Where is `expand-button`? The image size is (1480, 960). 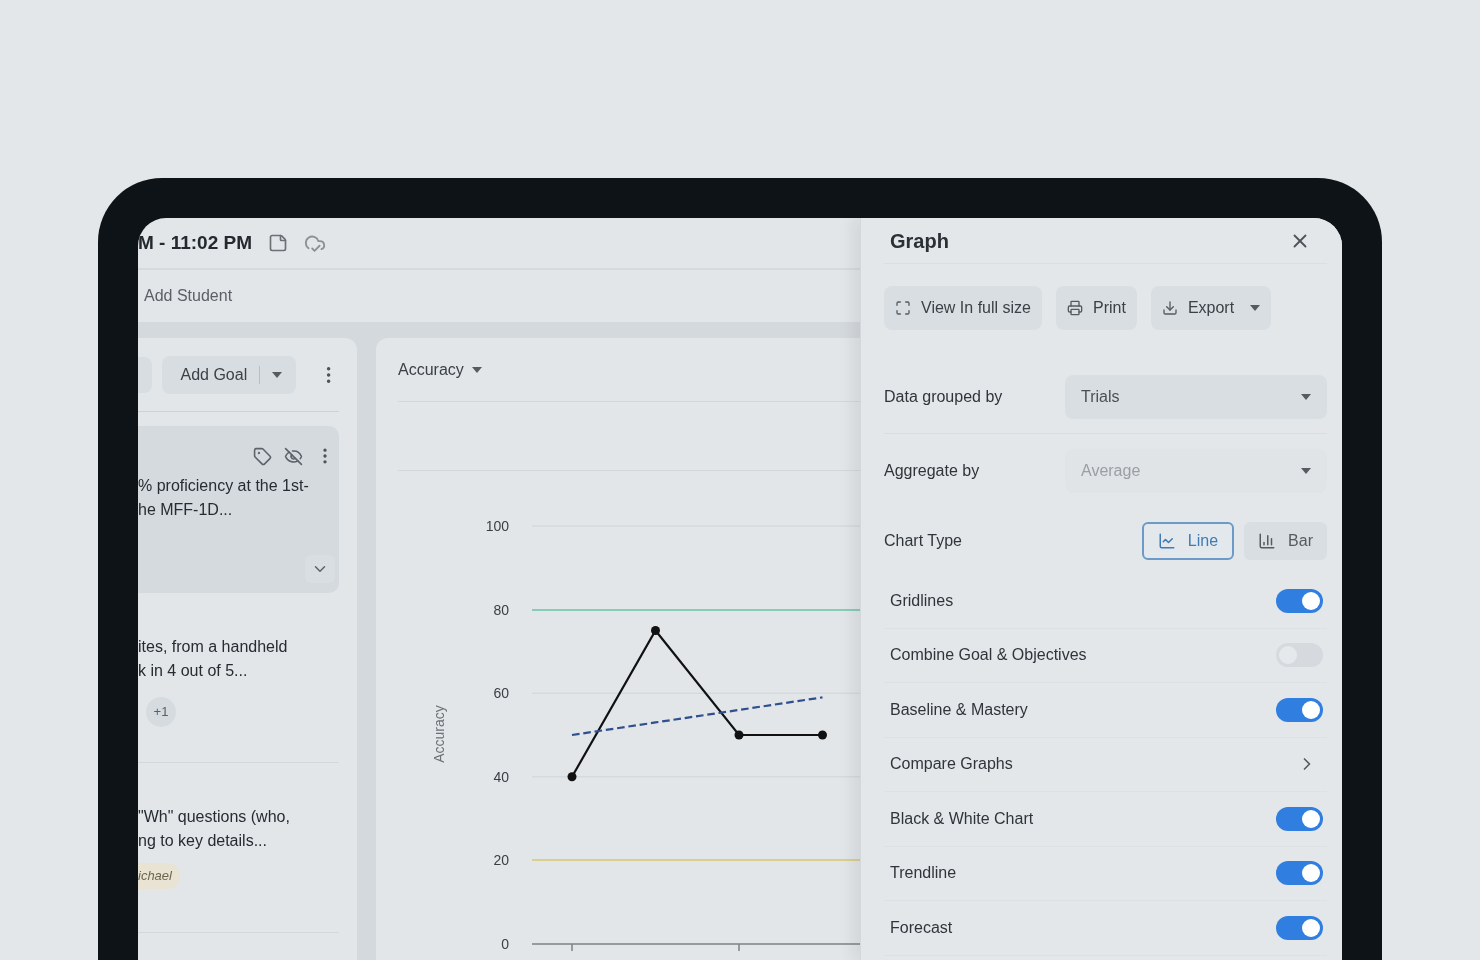 expand-button is located at coordinates (320, 569).